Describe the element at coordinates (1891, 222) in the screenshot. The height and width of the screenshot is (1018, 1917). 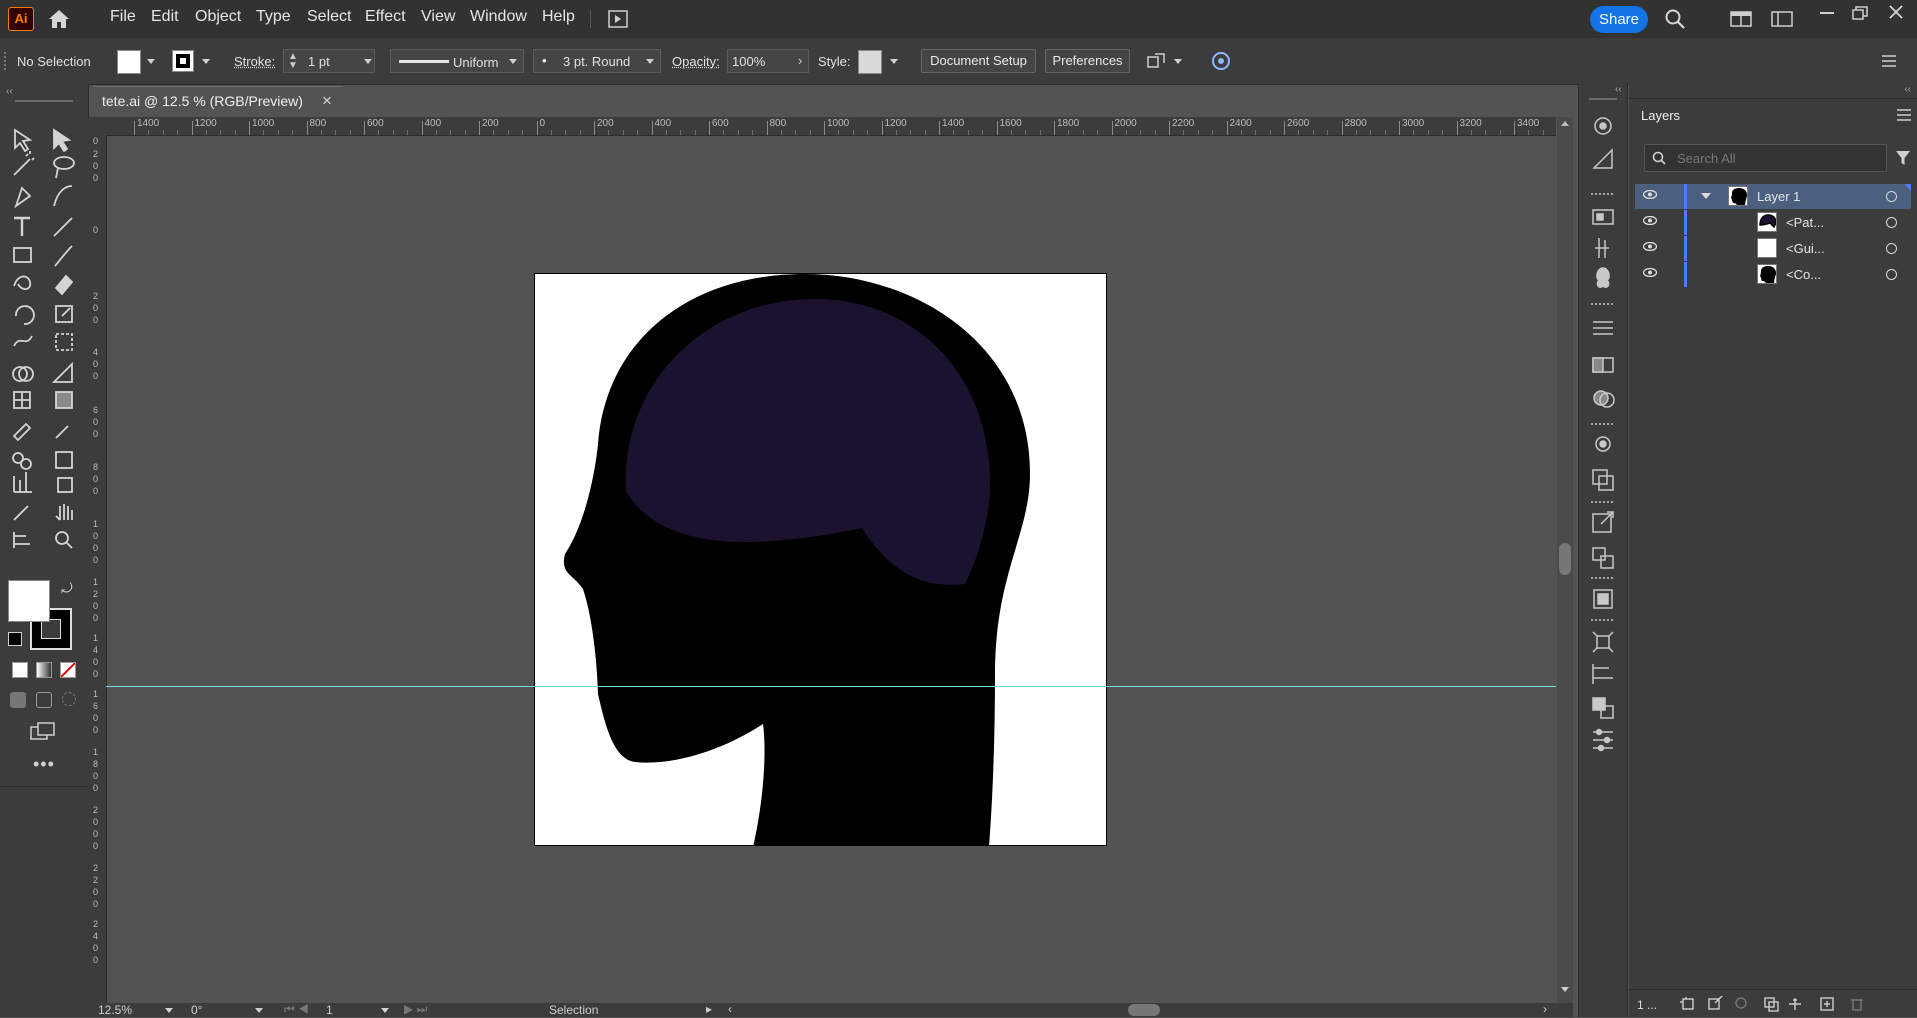
I see `path-target-icon` at that location.